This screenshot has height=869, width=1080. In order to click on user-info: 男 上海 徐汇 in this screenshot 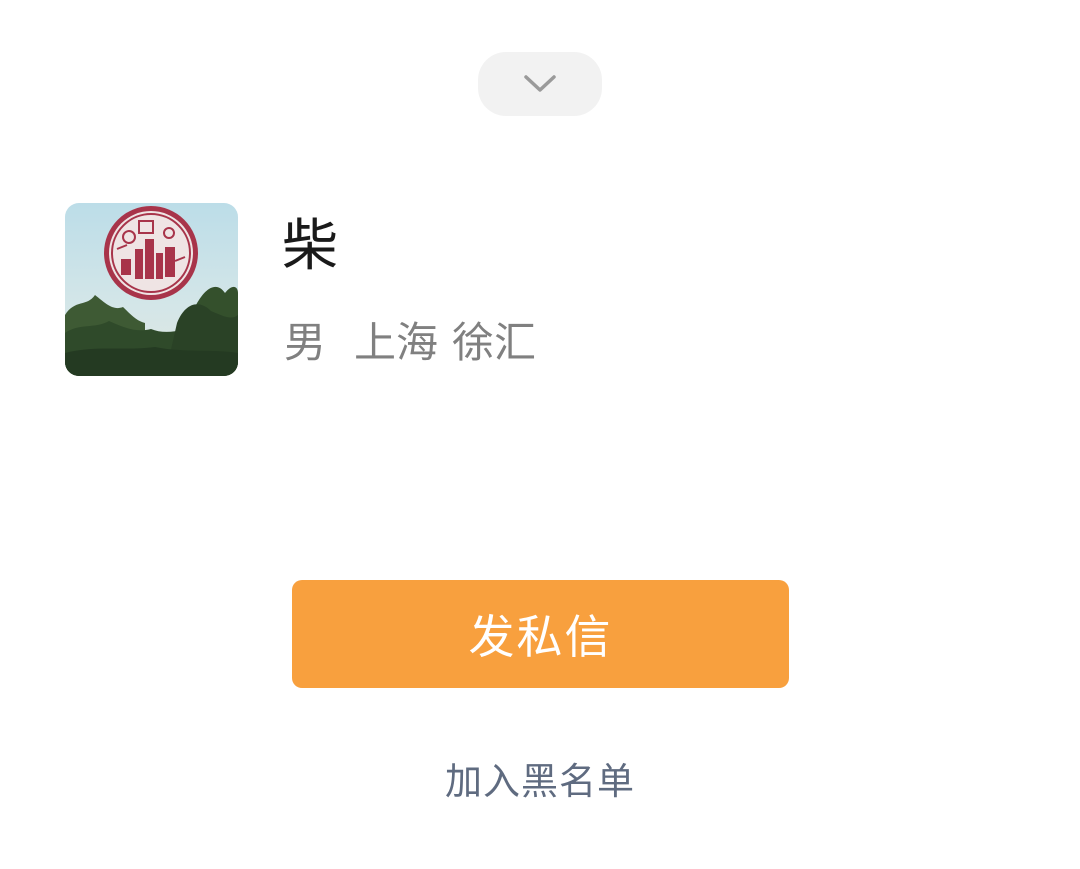, I will do `click(410, 339)`.